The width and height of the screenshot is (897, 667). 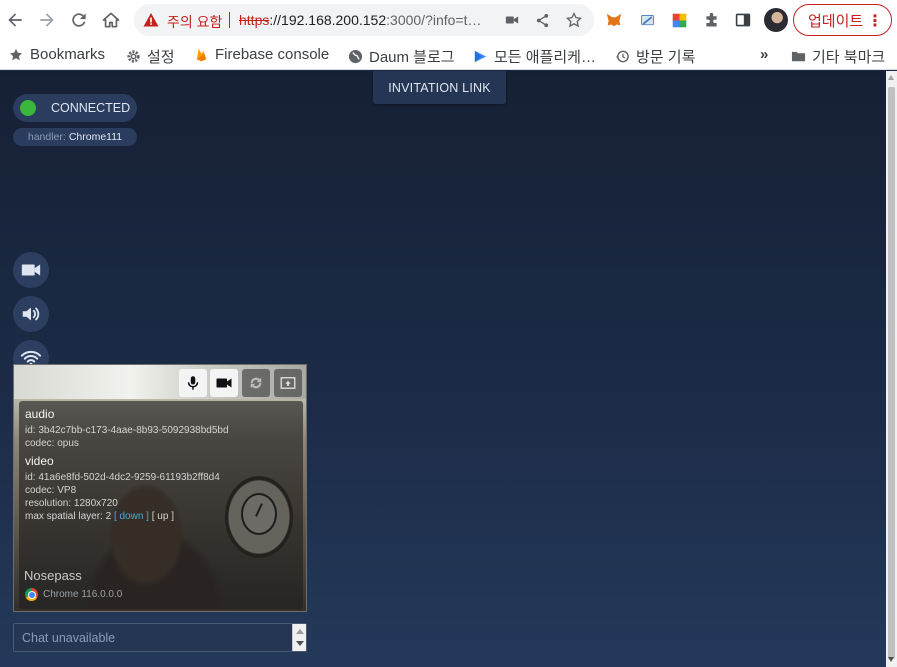 I want to click on spatial-layer-label: max spatial layer: 2, so click(x=68, y=516).